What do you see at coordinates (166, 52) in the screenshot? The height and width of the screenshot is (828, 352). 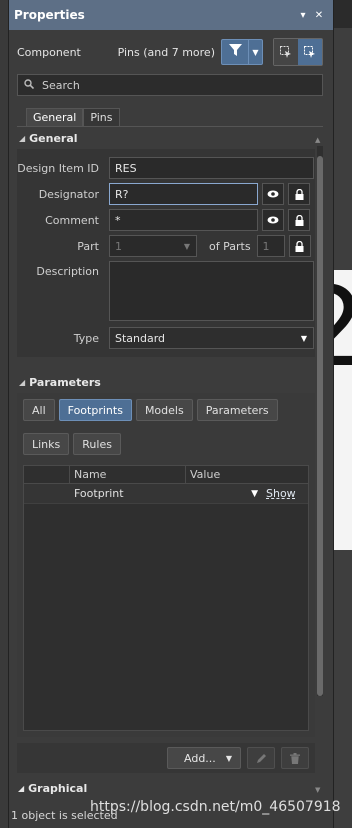 I see `filter-summary: Pins (and 7 more)` at bounding box center [166, 52].